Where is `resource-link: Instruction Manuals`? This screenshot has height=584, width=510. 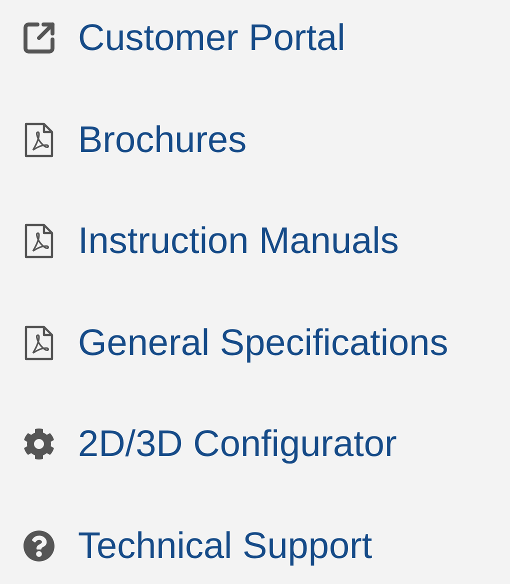
resource-link: Instruction Manuals is located at coordinates (238, 241).